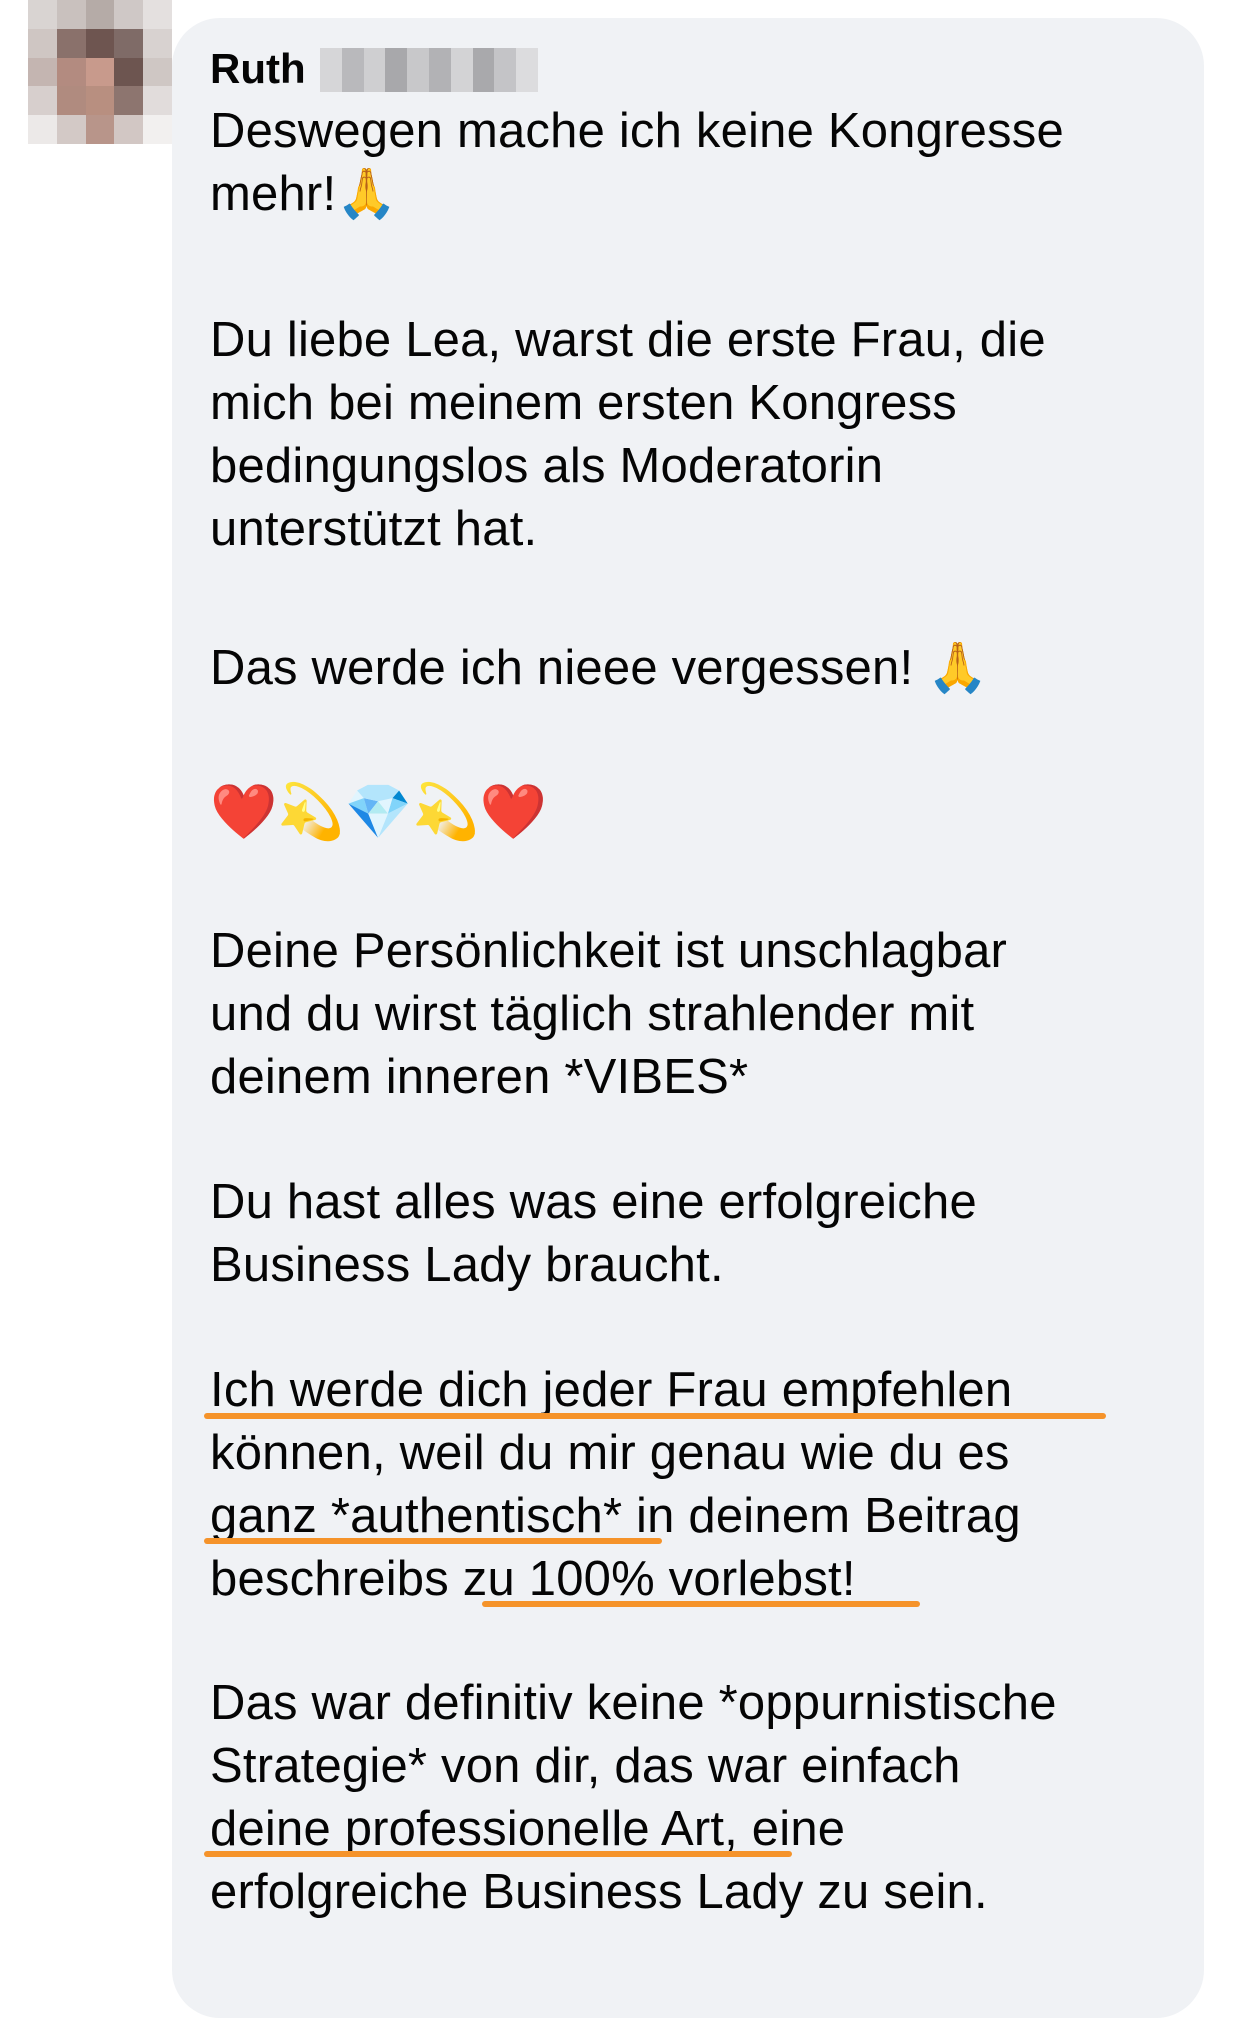 Image resolution: width=1242 pixels, height=2018 pixels. I want to click on comment-text-line: bedingungslos als Moderatorin, so click(547, 466).